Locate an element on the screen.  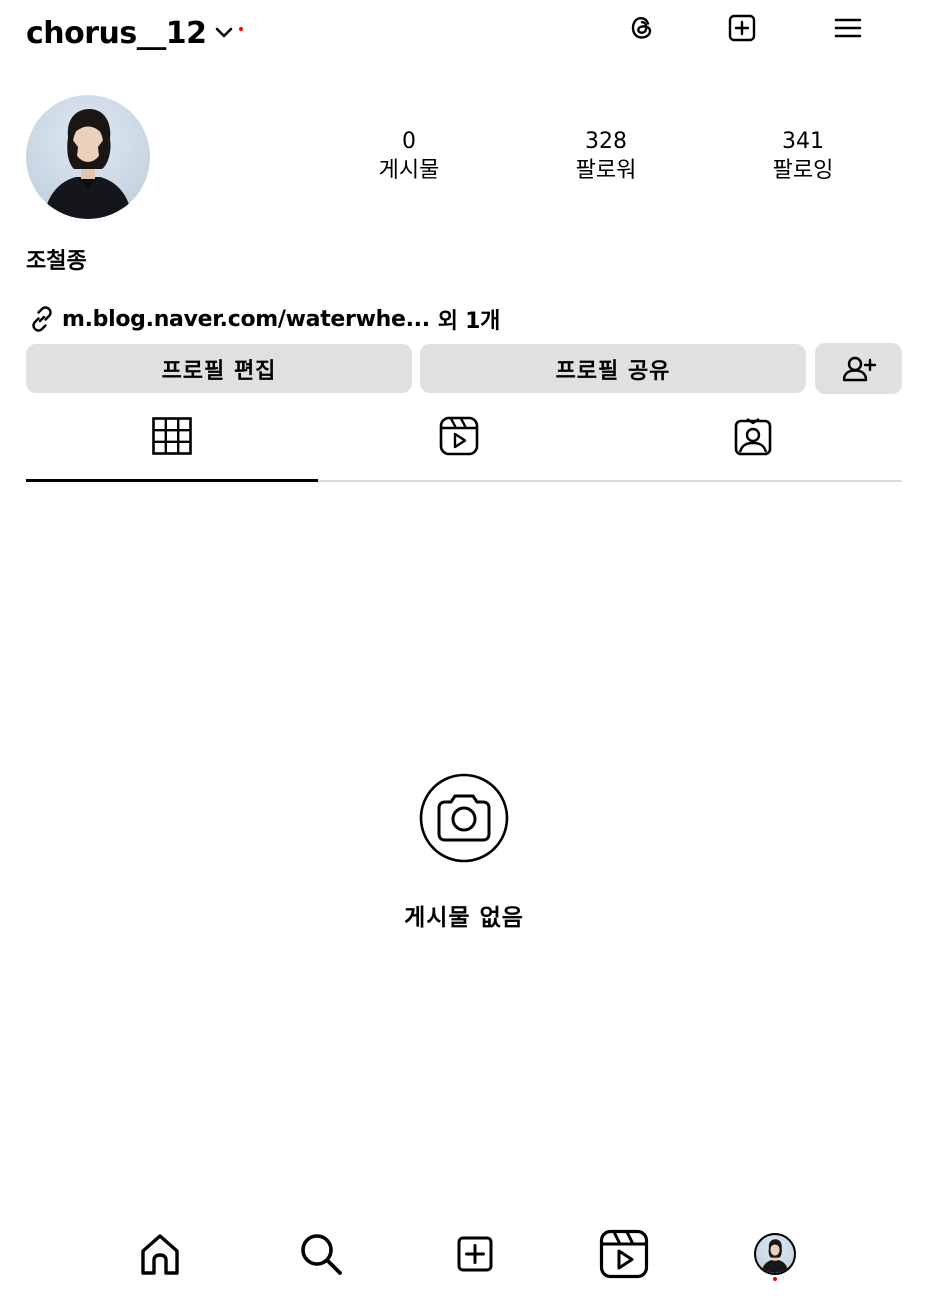
stat-value: 328 is located at coordinates (606, 141).